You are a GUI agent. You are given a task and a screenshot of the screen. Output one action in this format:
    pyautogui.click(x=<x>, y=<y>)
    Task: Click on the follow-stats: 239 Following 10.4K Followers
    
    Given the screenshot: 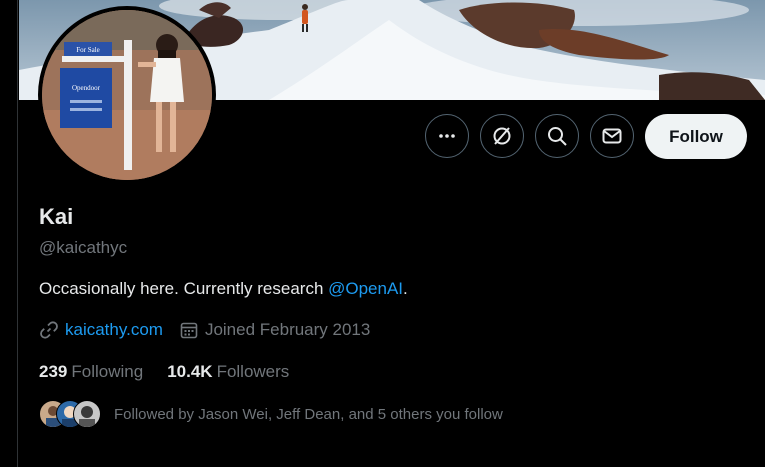 What is the action you would take?
    pyautogui.click(x=176, y=372)
    